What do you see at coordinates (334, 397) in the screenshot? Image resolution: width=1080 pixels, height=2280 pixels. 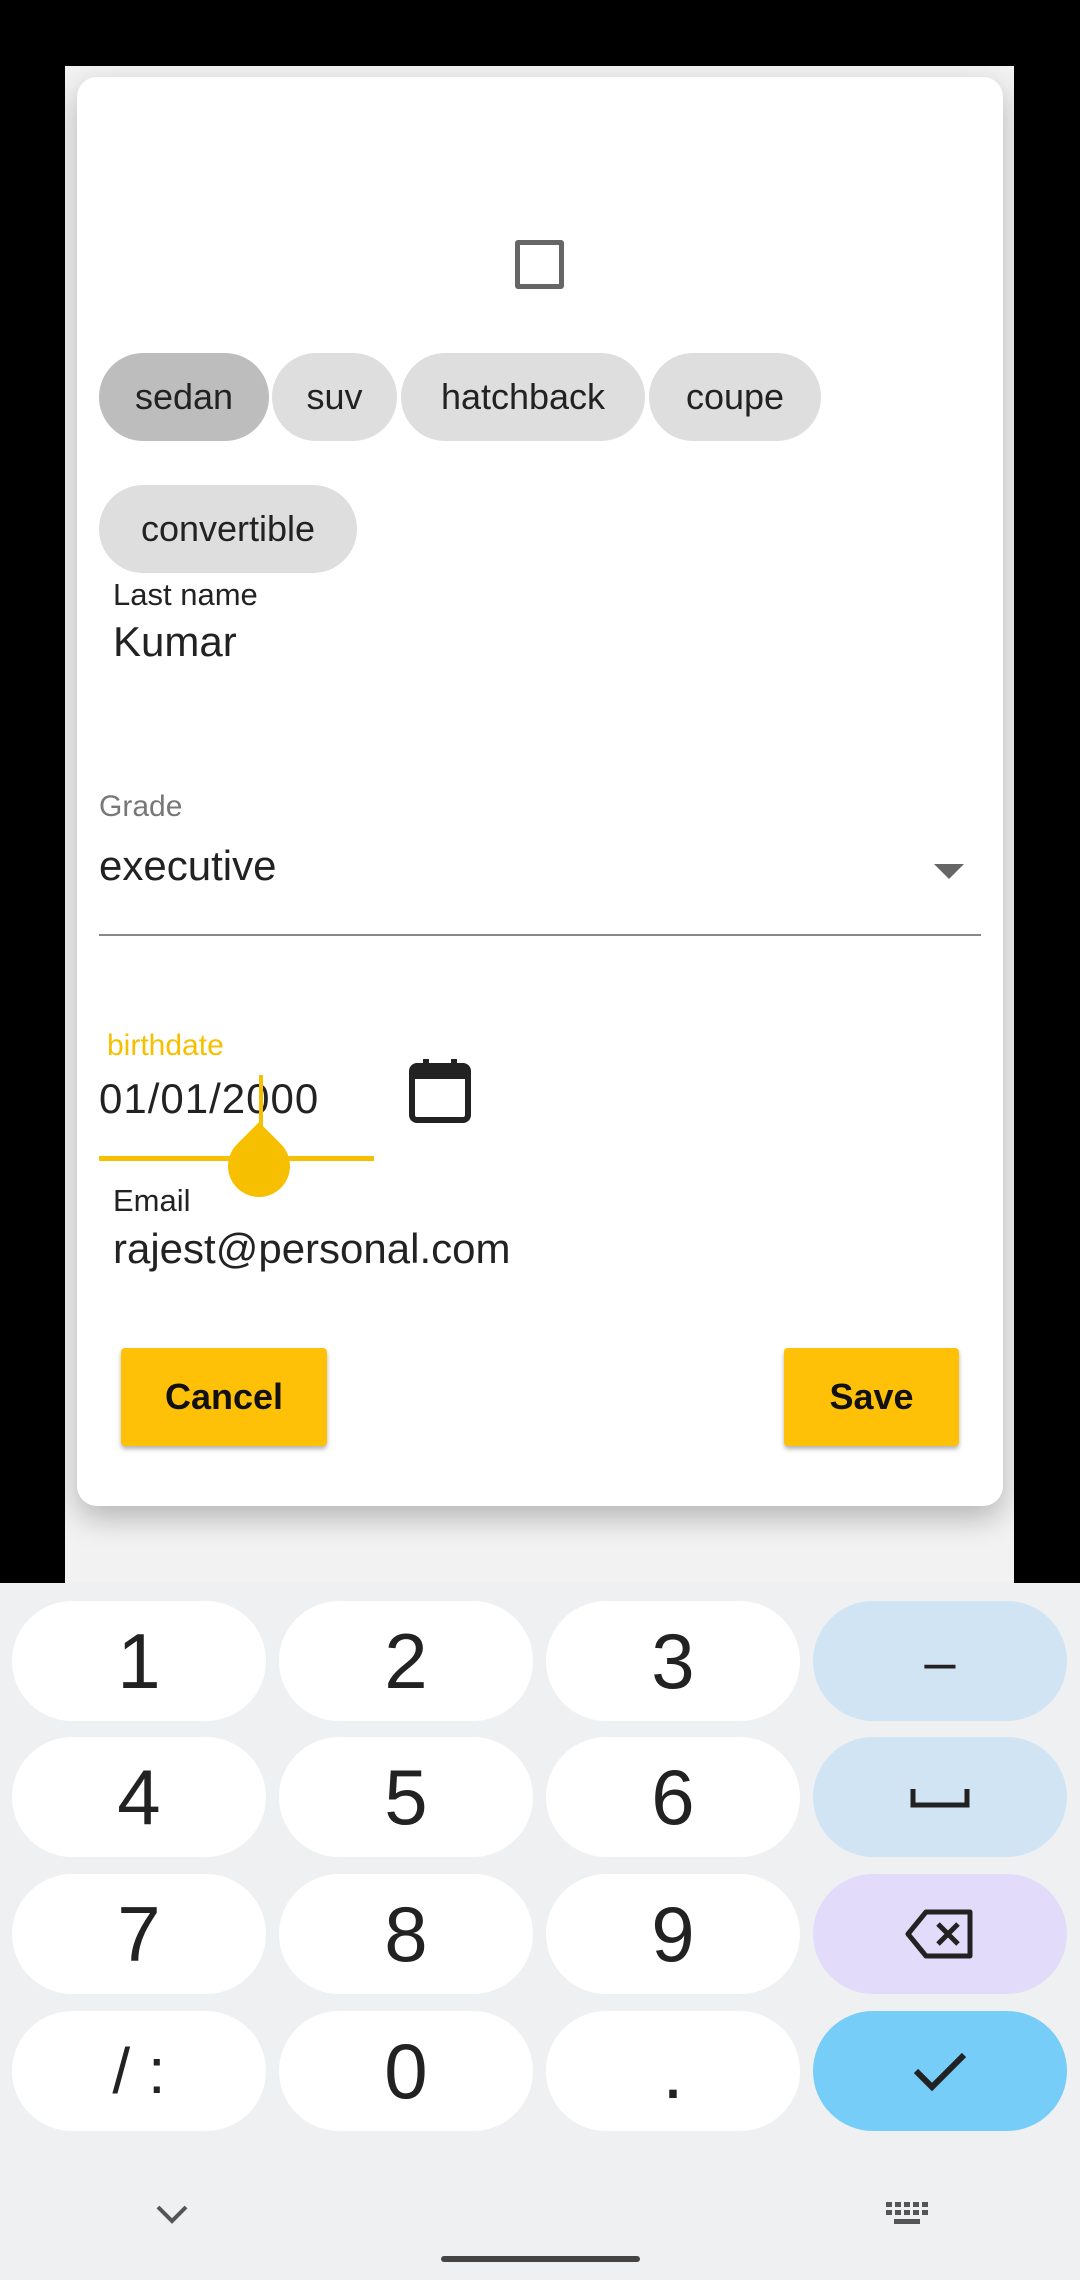 I see `chip-suv: suv` at bounding box center [334, 397].